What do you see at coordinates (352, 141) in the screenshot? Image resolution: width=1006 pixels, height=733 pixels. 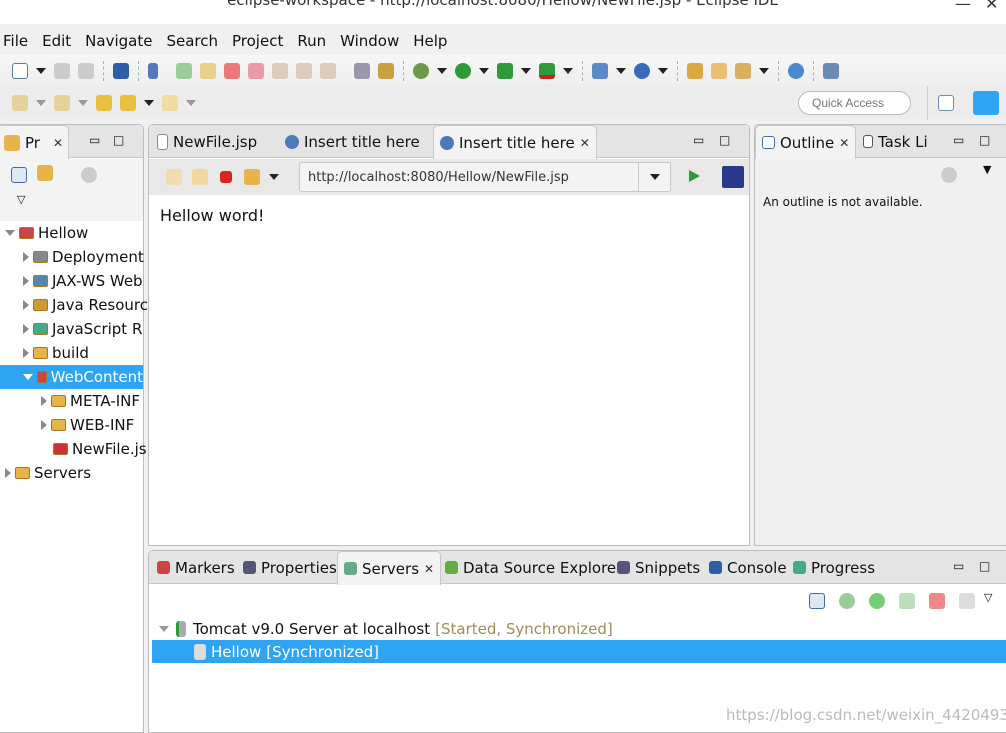 I see `tab-insert-title-1: Insert title here` at bounding box center [352, 141].